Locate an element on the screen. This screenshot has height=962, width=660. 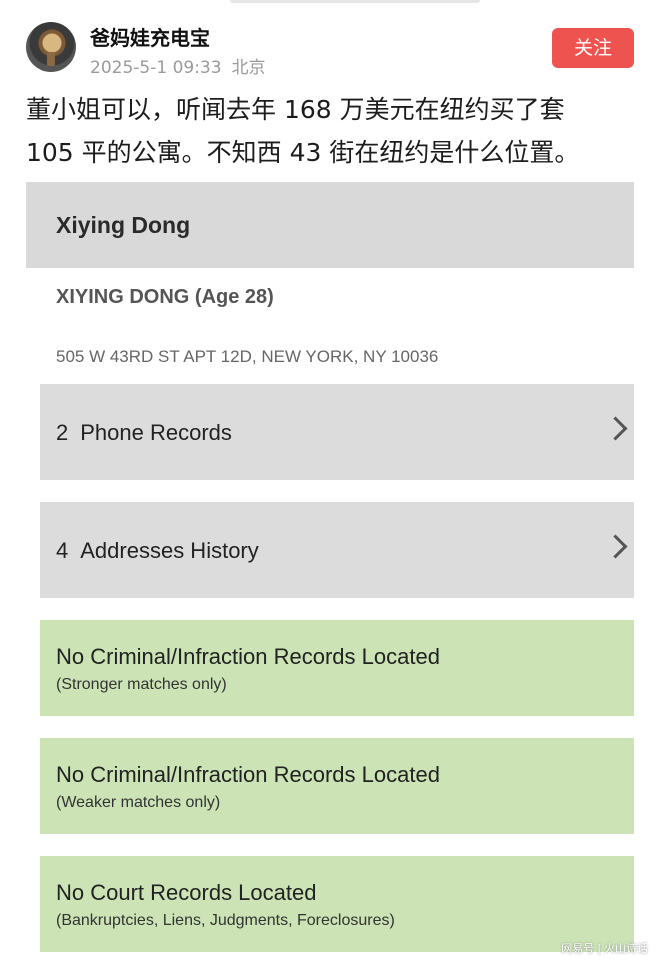
follow-button: 关注 is located at coordinates (593, 48).